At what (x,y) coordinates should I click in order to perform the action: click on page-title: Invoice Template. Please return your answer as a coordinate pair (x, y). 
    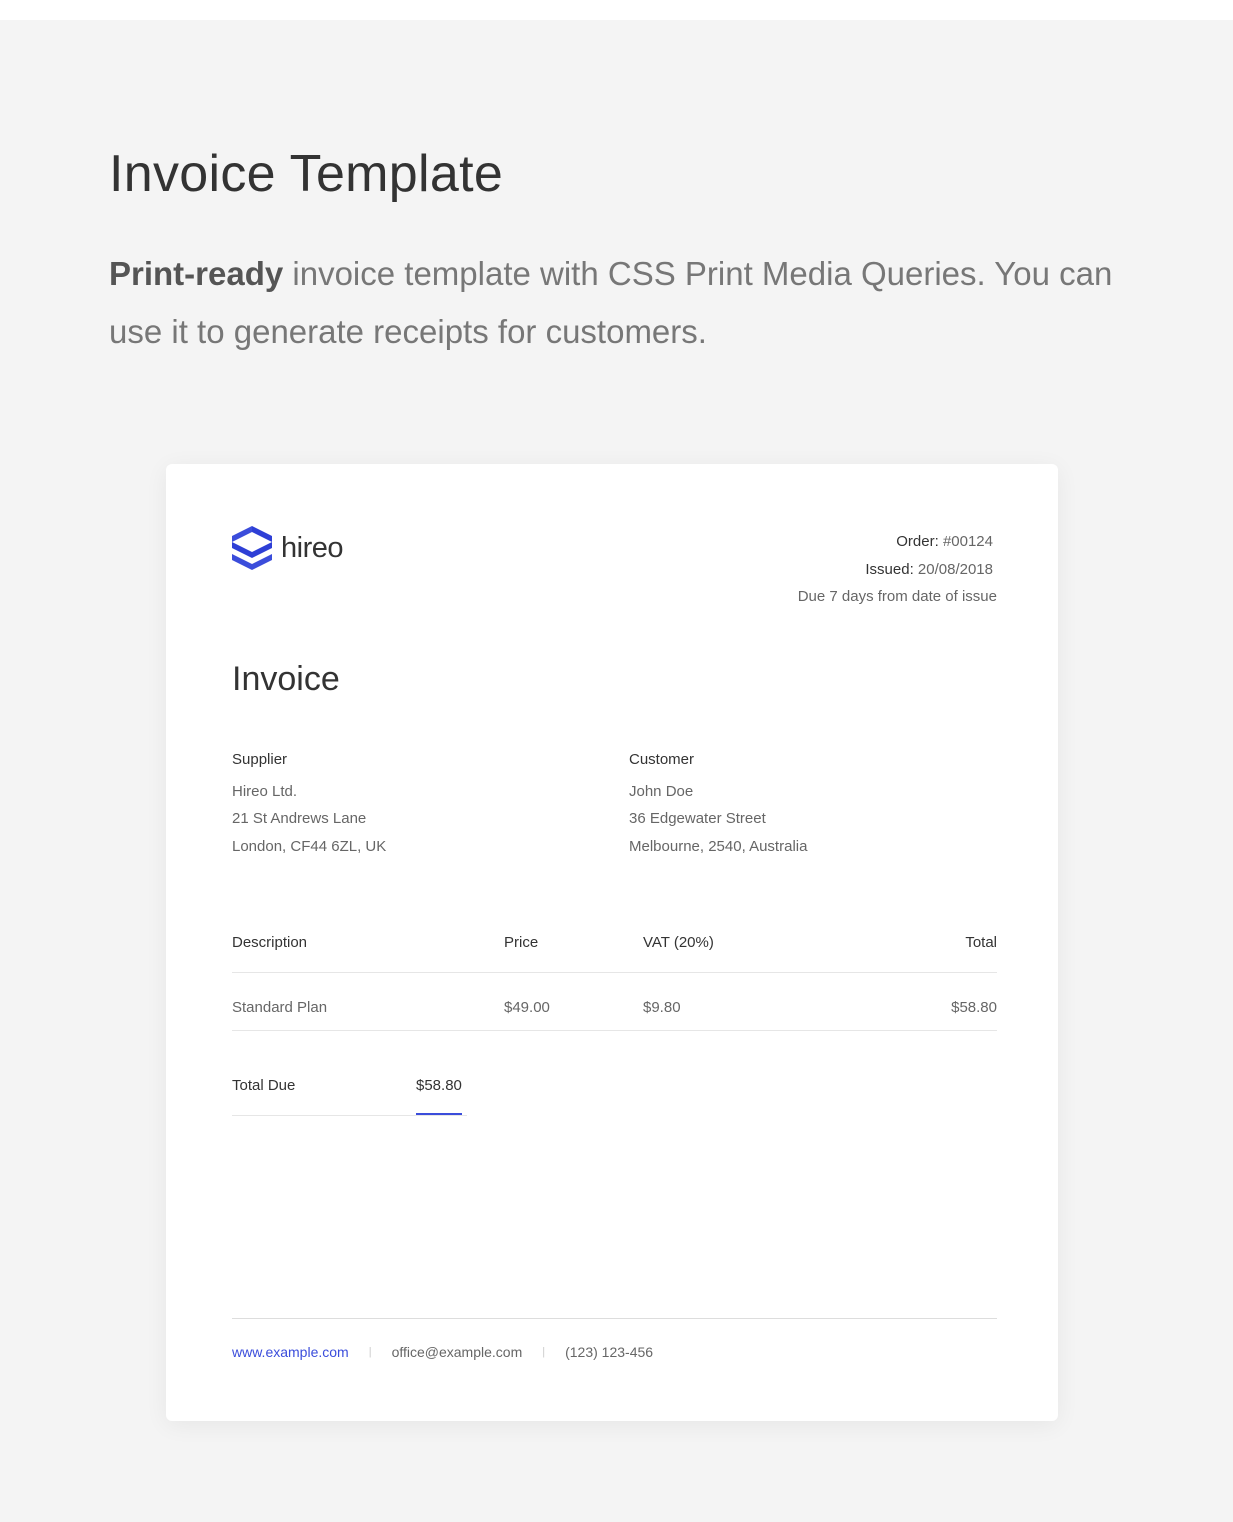
    Looking at the image, I should click on (306, 174).